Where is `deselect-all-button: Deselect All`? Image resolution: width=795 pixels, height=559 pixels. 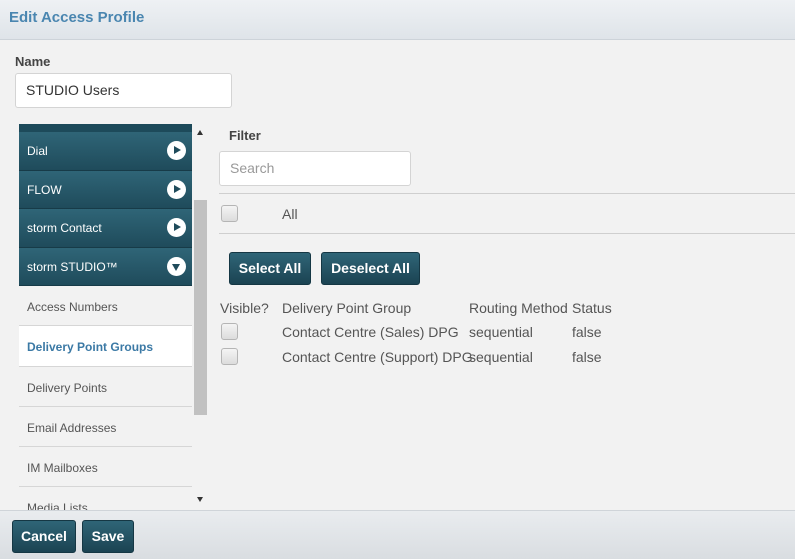 deselect-all-button: Deselect All is located at coordinates (370, 268).